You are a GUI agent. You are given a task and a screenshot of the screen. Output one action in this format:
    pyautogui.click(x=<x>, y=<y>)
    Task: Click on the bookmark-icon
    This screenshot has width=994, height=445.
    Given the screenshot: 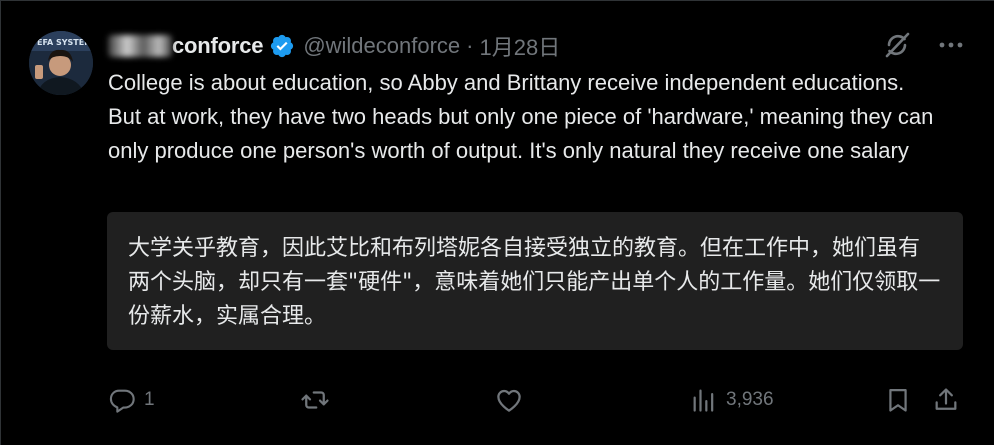 What is the action you would take?
    pyautogui.click(x=898, y=400)
    